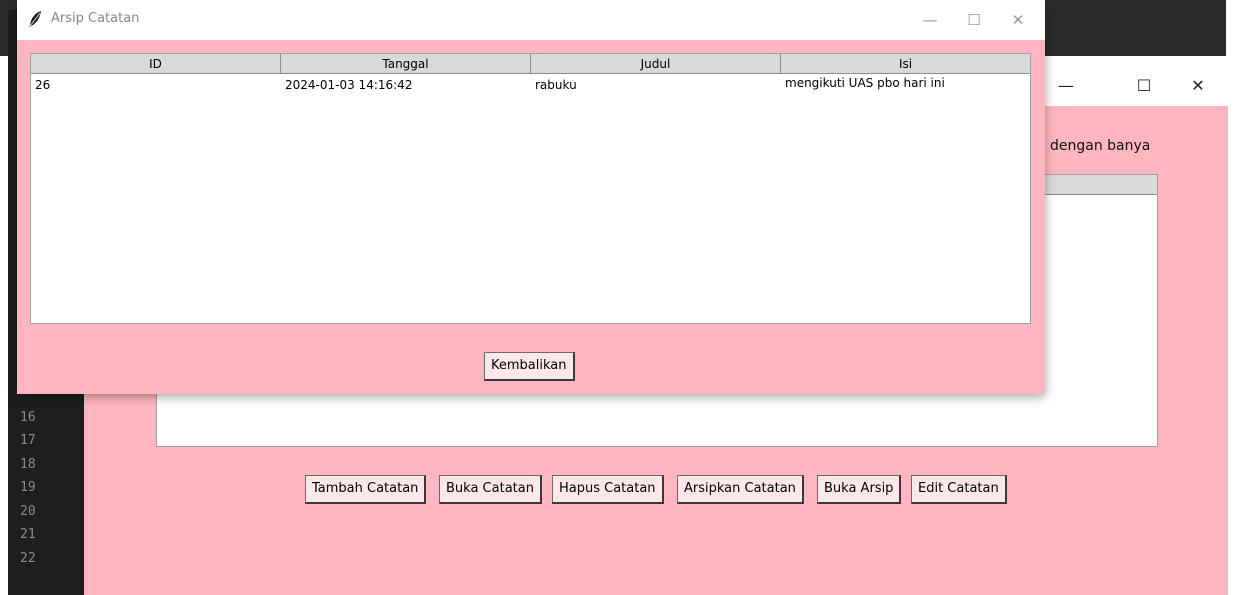  I want to click on open-note-button: Buka Catatan, so click(490, 489).